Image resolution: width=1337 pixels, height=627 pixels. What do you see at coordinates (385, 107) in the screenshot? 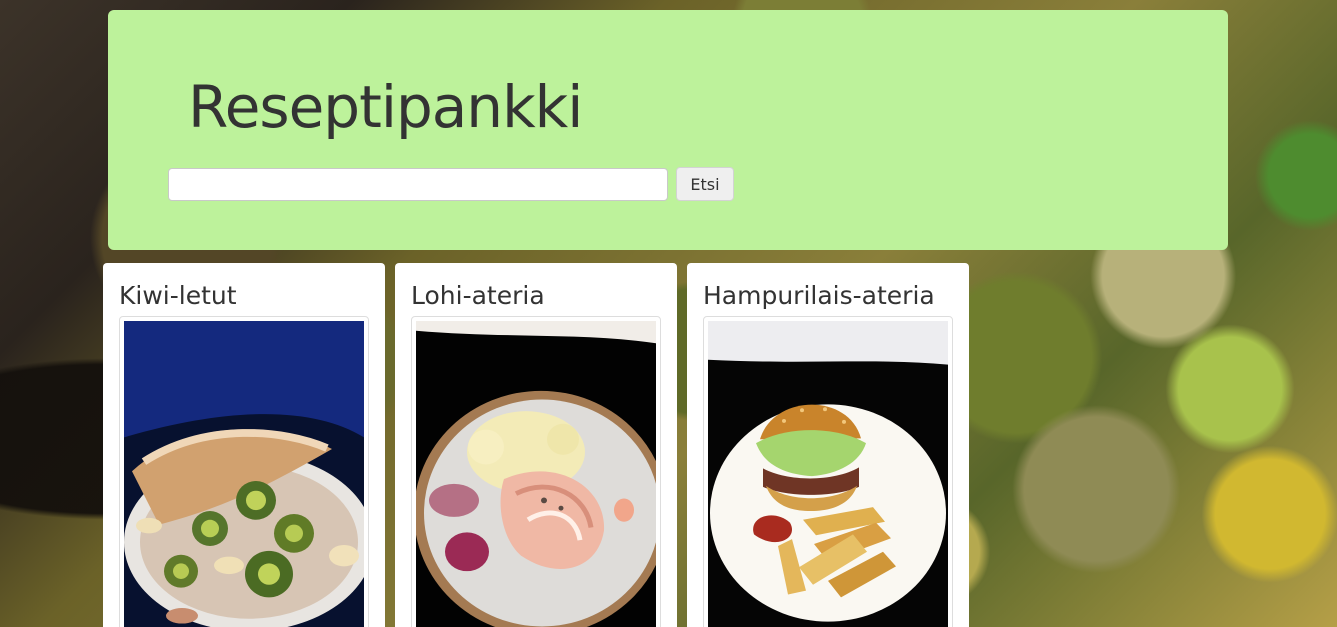
I see `site-title: Reseptipankki` at bounding box center [385, 107].